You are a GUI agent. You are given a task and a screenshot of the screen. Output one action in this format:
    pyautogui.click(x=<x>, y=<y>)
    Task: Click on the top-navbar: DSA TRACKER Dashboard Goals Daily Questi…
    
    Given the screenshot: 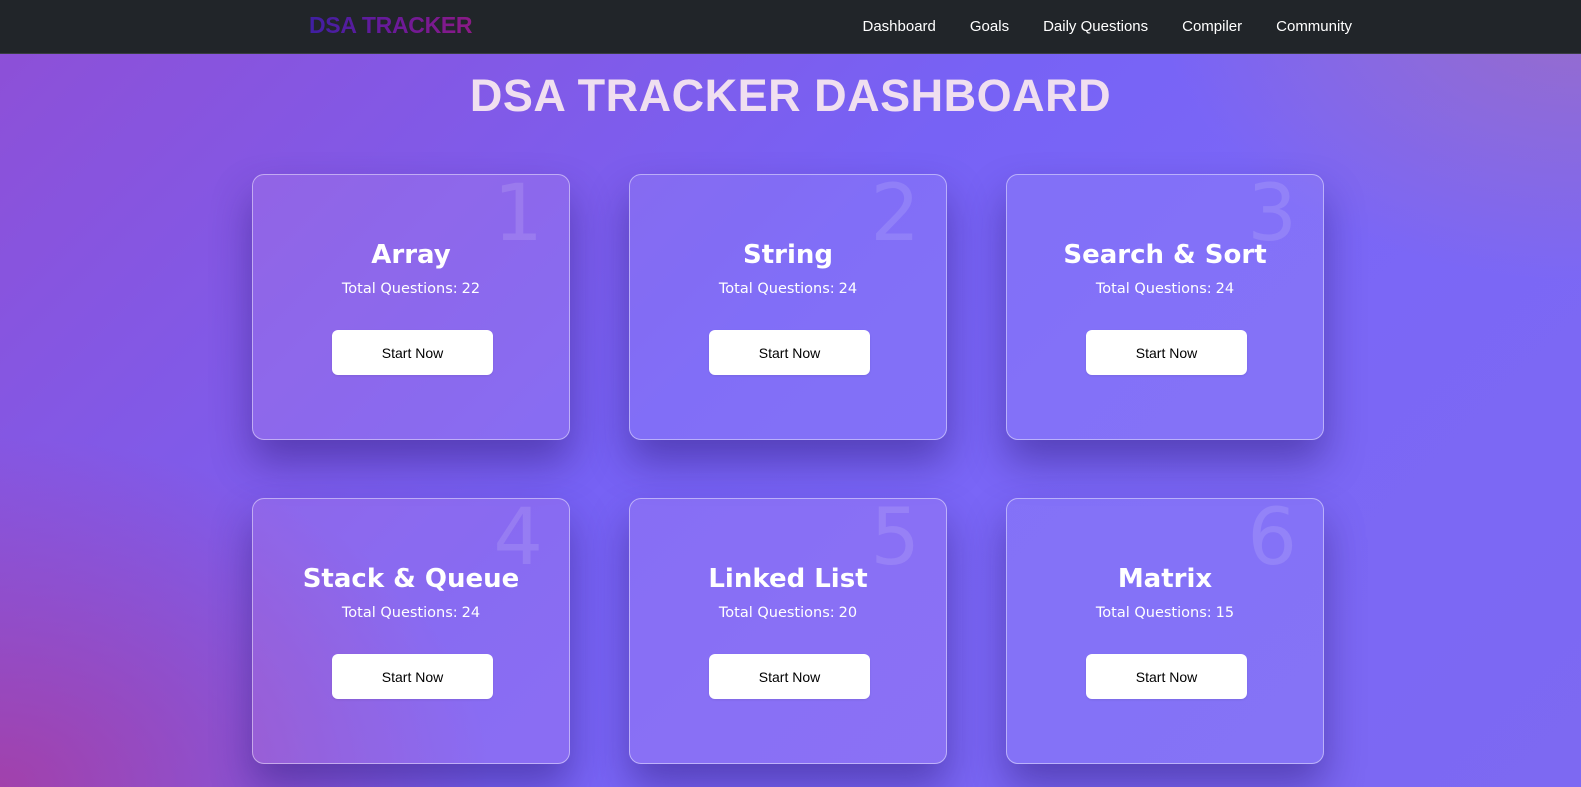 What is the action you would take?
    pyautogui.click(x=790, y=27)
    